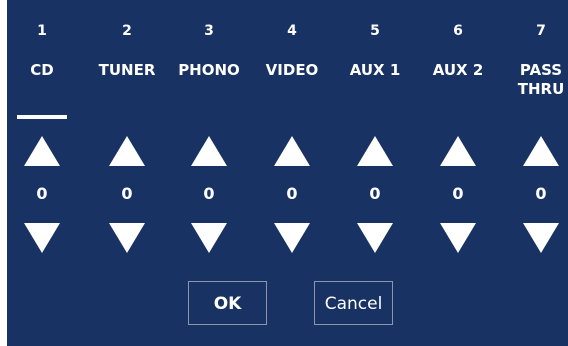  What do you see at coordinates (375, 135) in the screenshot?
I see `input-column-5: 5 AUX 10` at bounding box center [375, 135].